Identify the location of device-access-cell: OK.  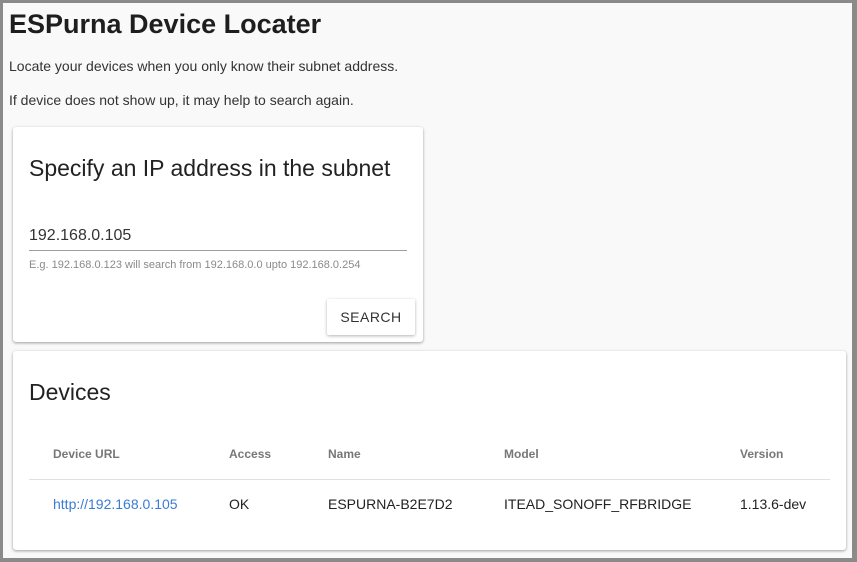
(239, 504).